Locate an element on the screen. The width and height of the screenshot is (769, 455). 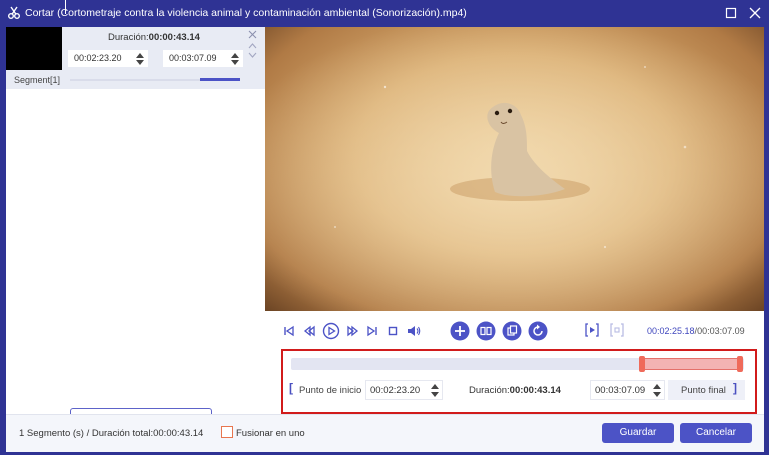
end-time-value: 00:03:07.09 is located at coordinates (620, 390).